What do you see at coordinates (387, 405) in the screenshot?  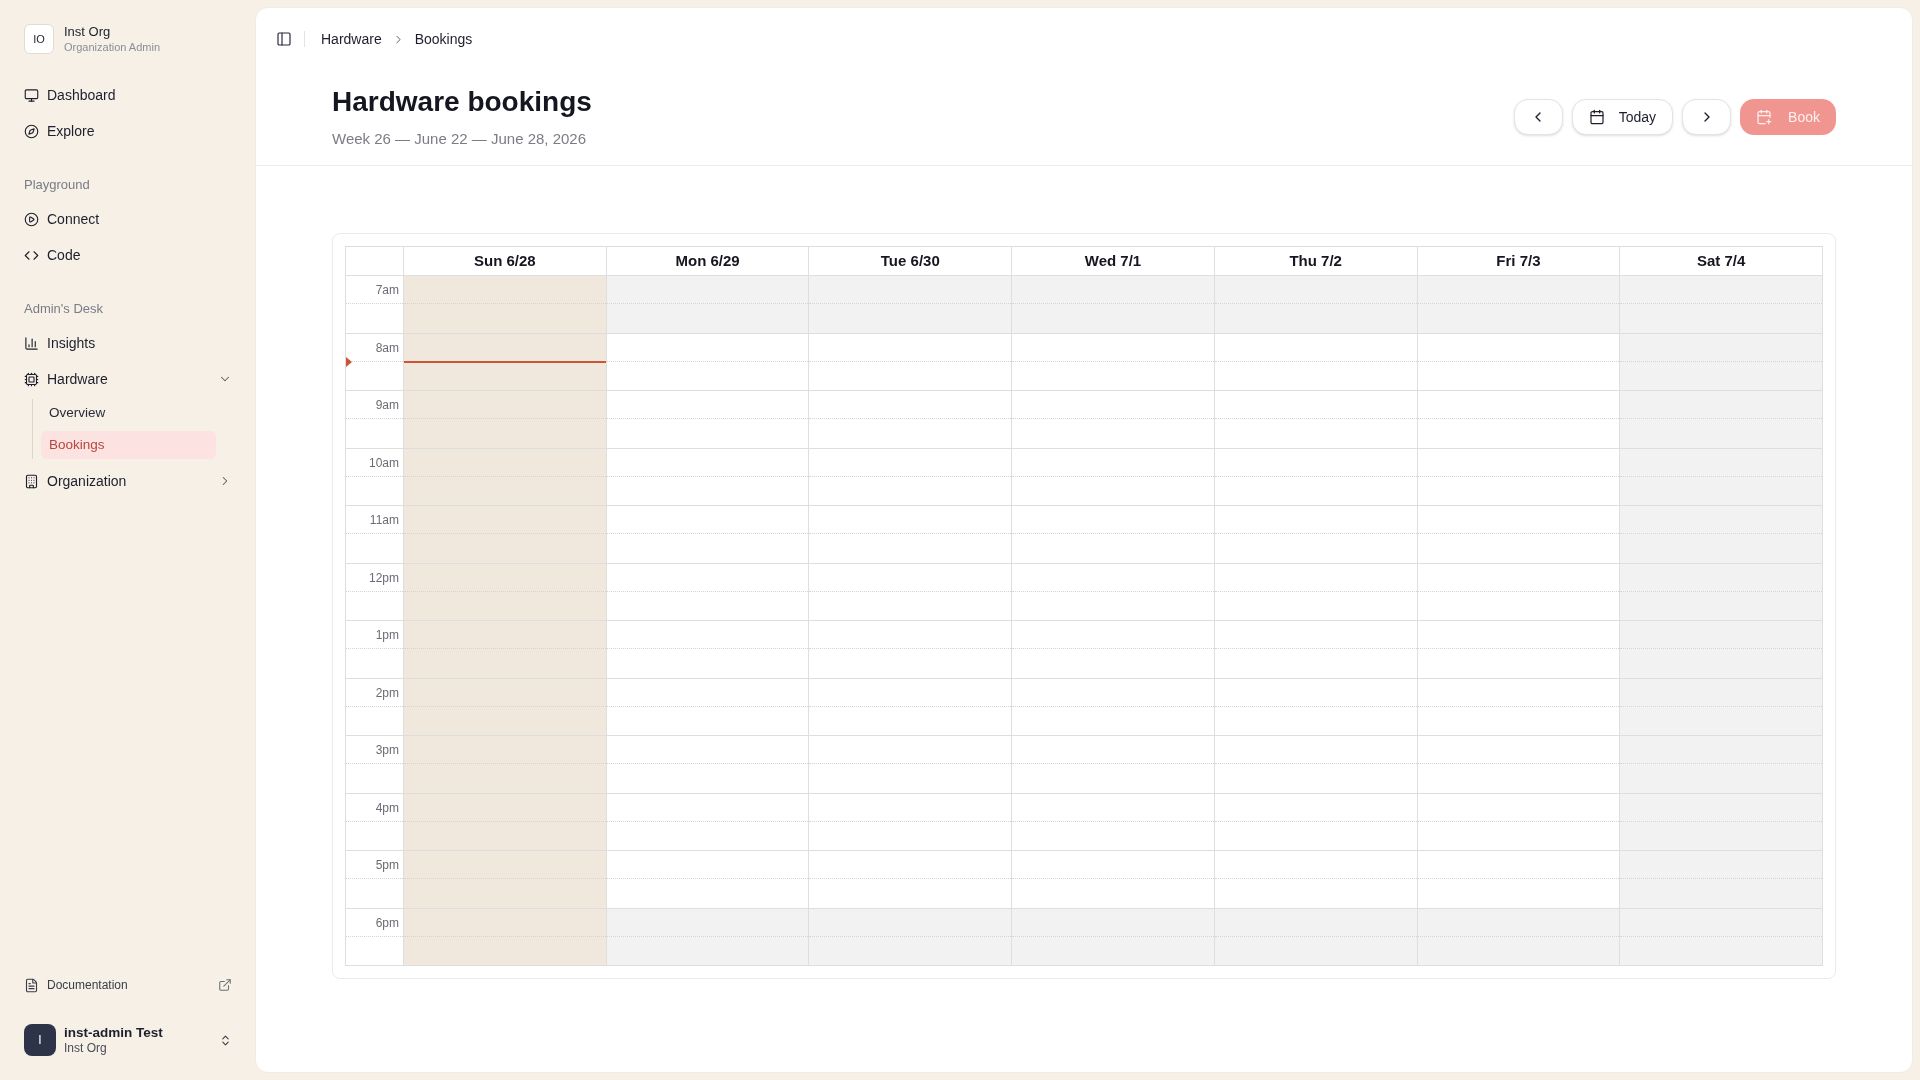 I see `time-label: 9am` at bounding box center [387, 405].